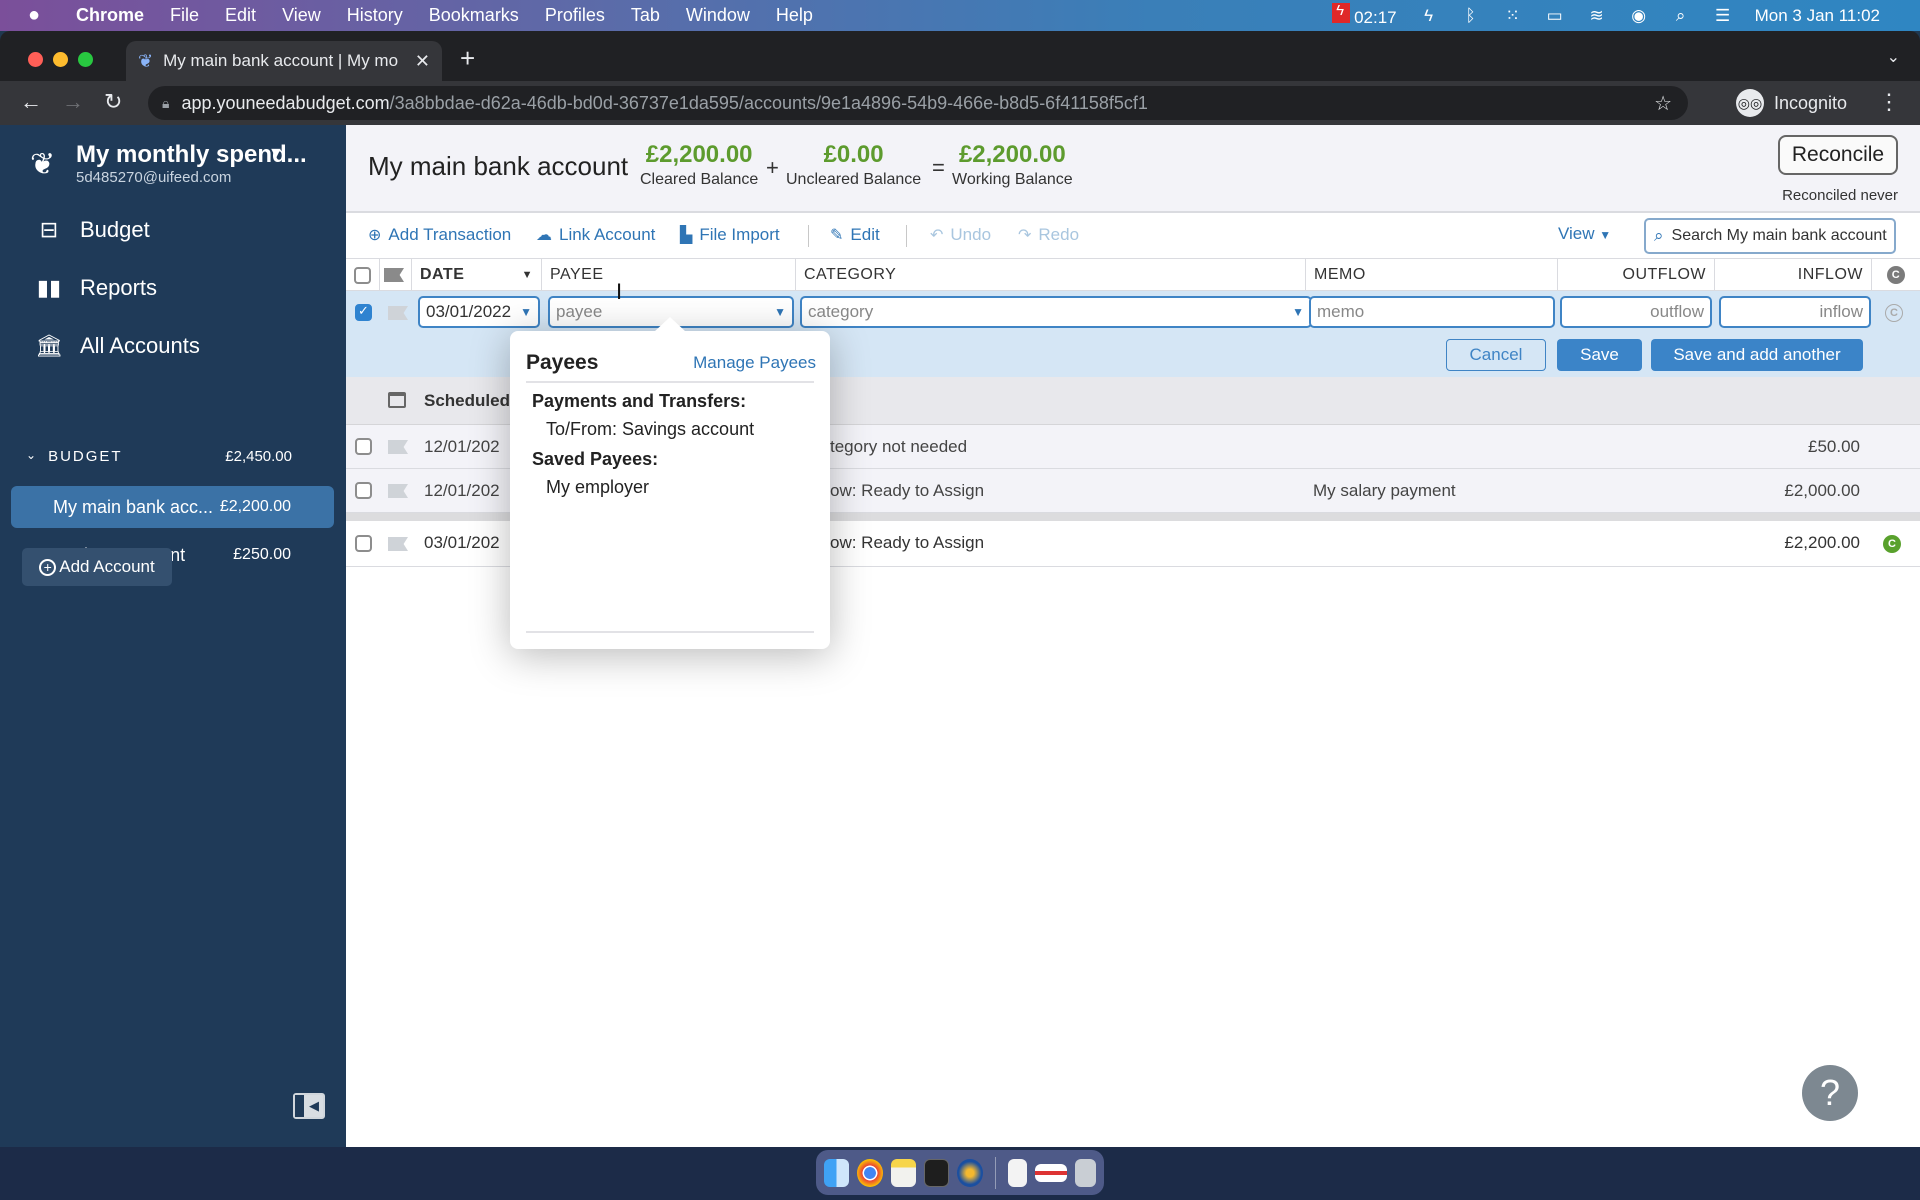 Image resolution: width=1920 pixels, height=1200 pixels. What do you see at coordinates (597, 487) in the screenshot?
I see `payee-option-my-employer: My employer` at bounding box center [597, 487].